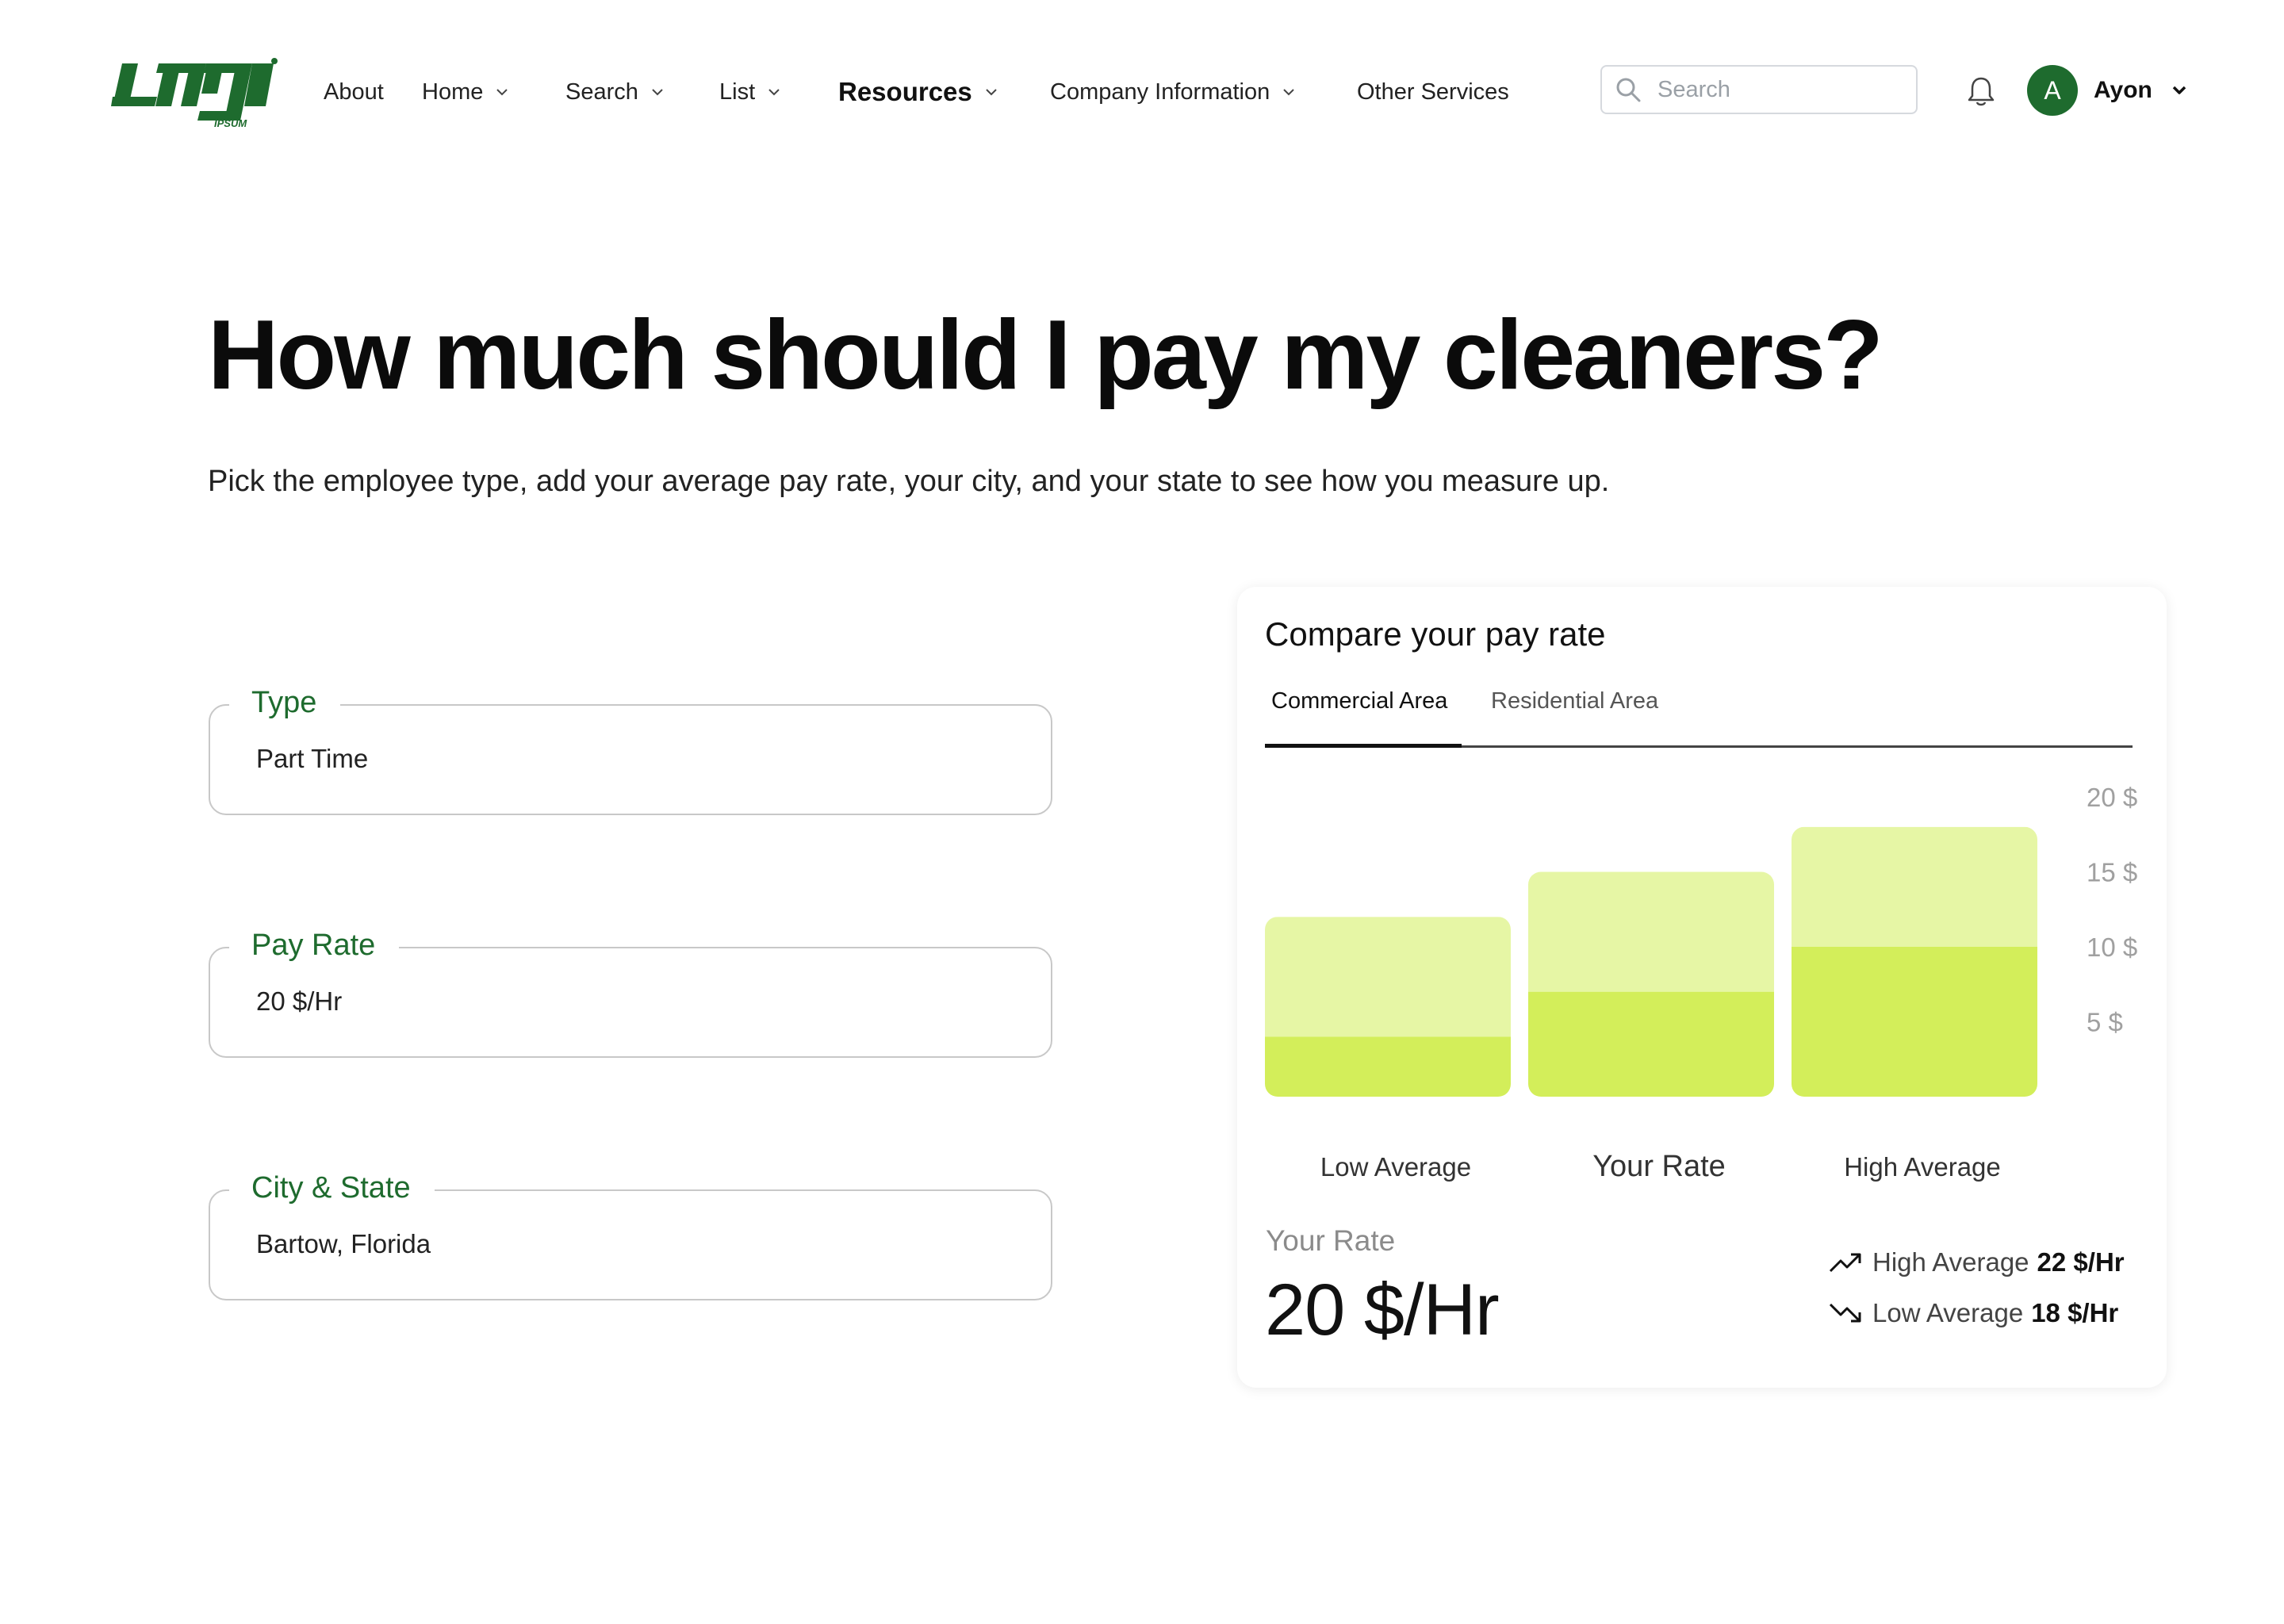 The height and width of the screenshot is (1624, 2284). Describe the element at coordinates (343, 1243) in the screenshot. I see `city-state-field-value: Bartow, Florida` at that location.